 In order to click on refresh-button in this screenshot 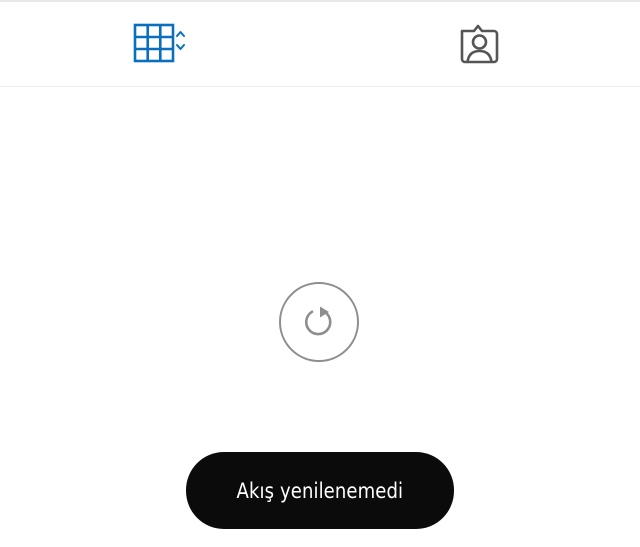, I will do `click(319, 322)`.